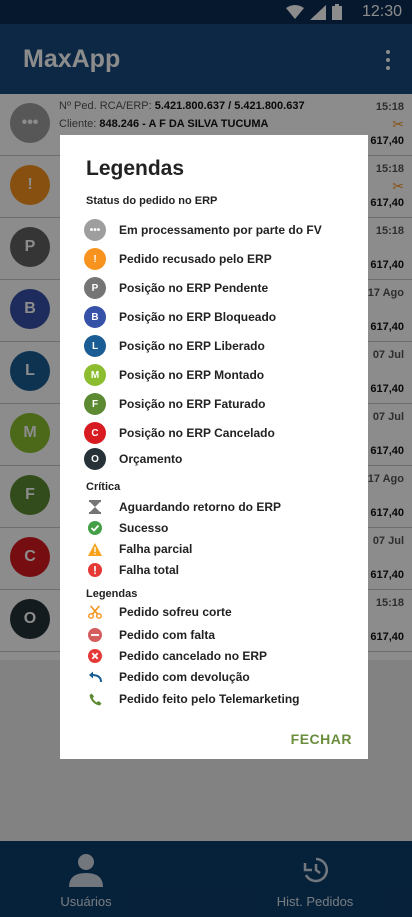  I want to click on status-legend-label: Posição no ERP Montado, so click(192, 375).